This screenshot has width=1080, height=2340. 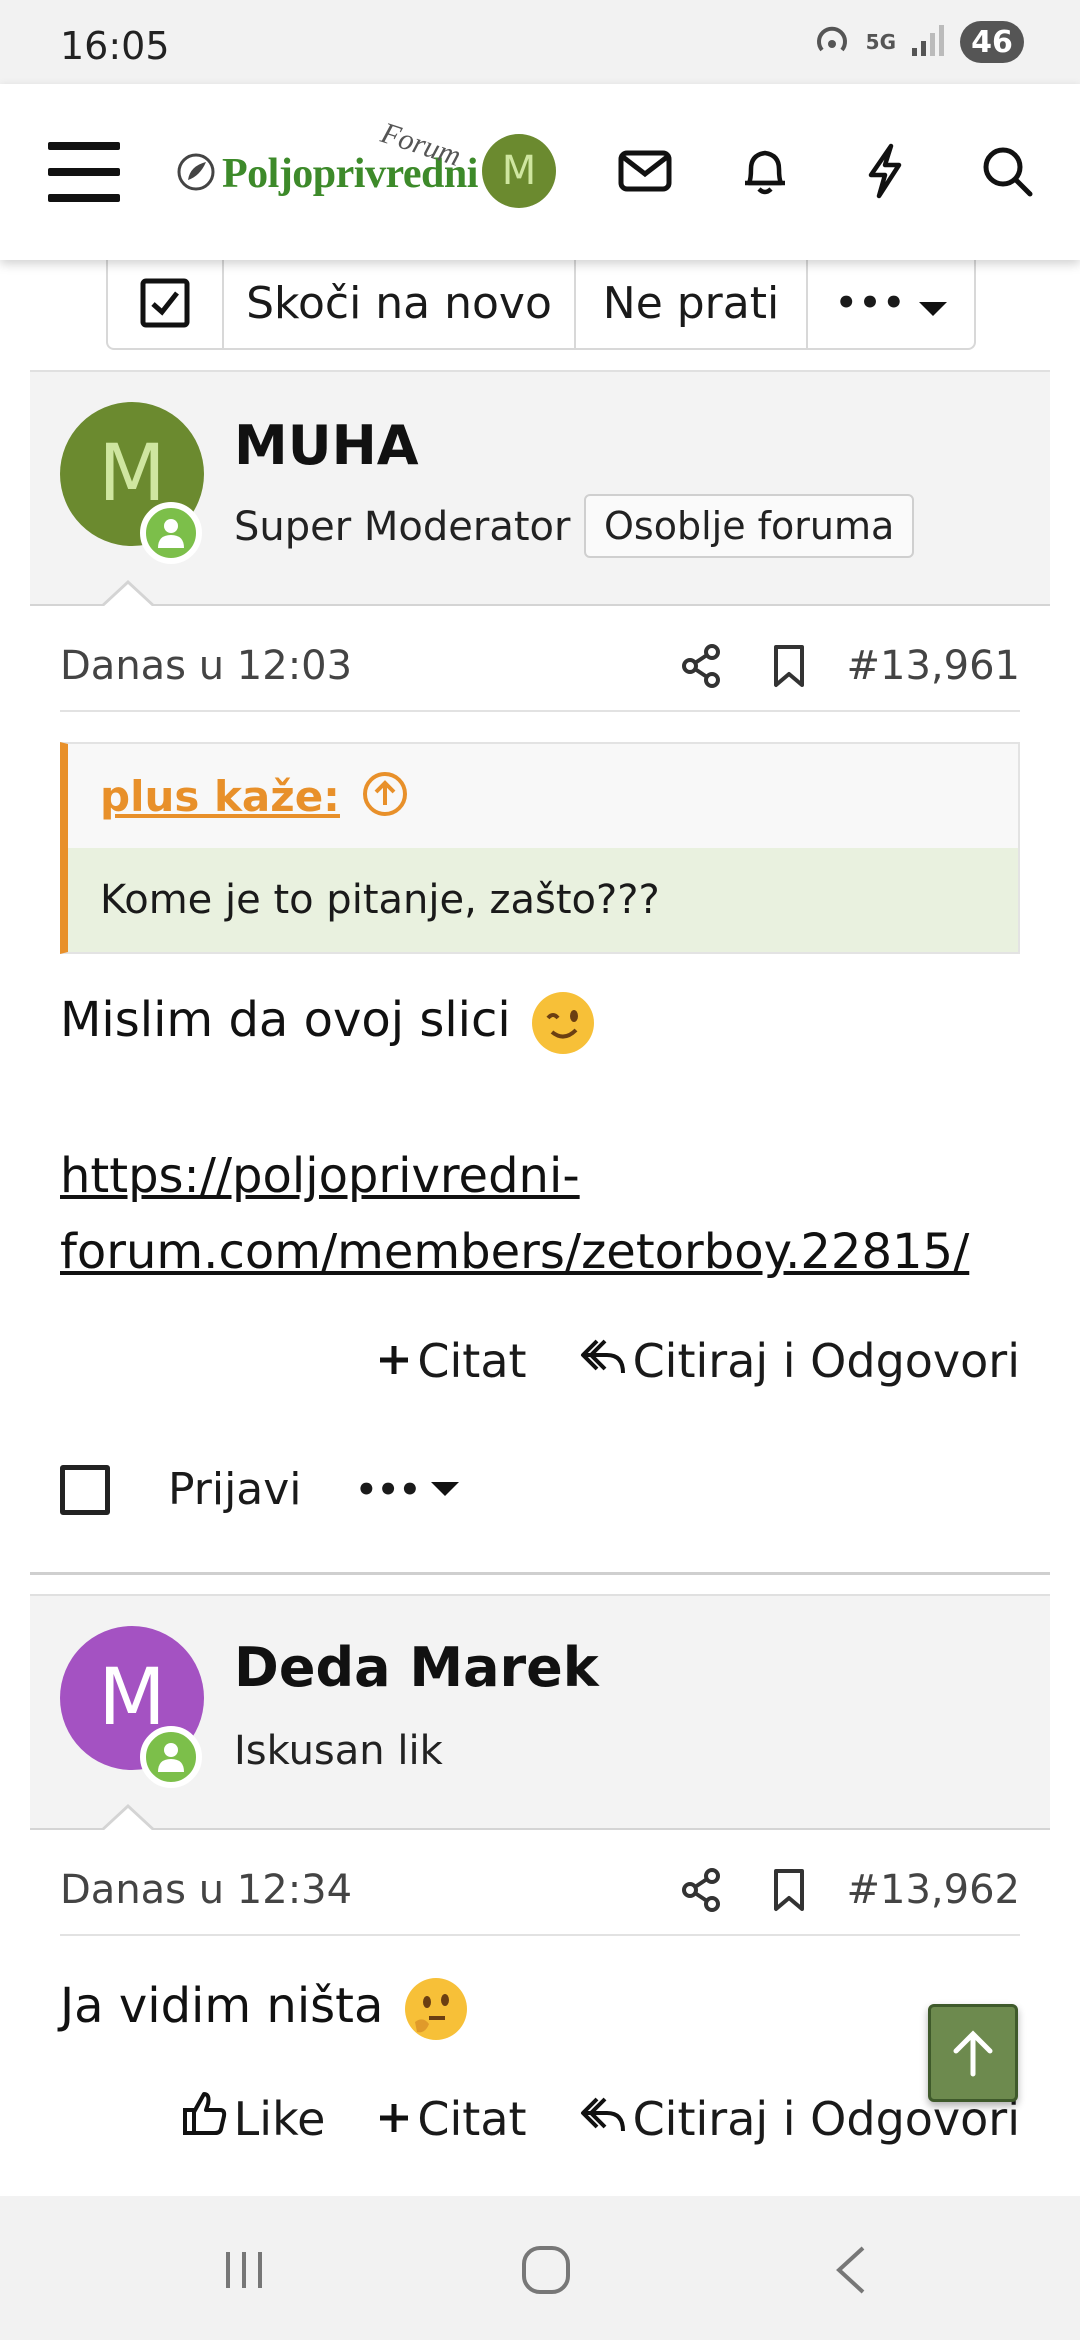 I want to click on post-user-header: M MUHA Super Moderator Osoblje foruma, so click(x=540, y=488).